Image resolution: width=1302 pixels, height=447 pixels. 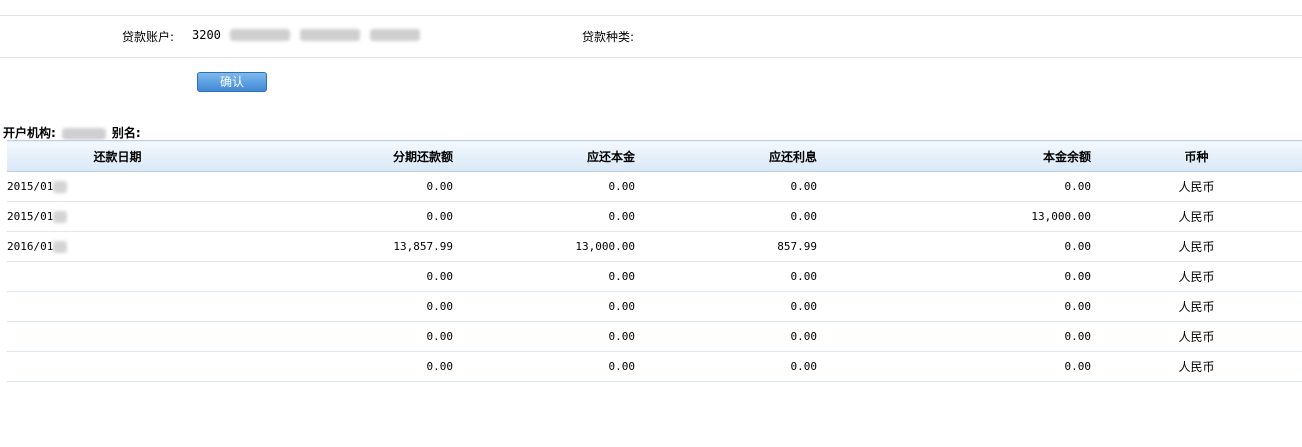 What do you see at coordinates (544, 246) in the screenshot?
I see `cell-principal: 13,000.00` at bounding box center [544, 246].